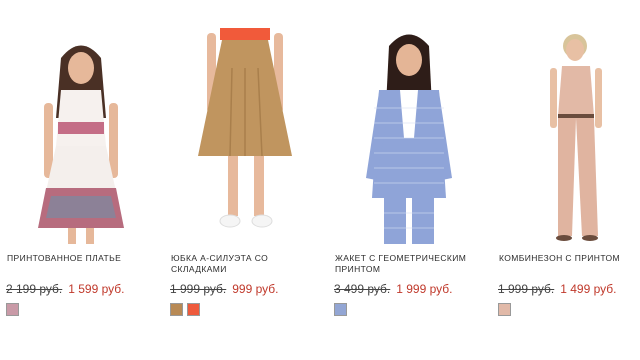 The image size is (640, 360). What do you see at coordinates (81, 136) in the screenshot?
I see `product-image-printed-dress` at bounding box center [81, 136].